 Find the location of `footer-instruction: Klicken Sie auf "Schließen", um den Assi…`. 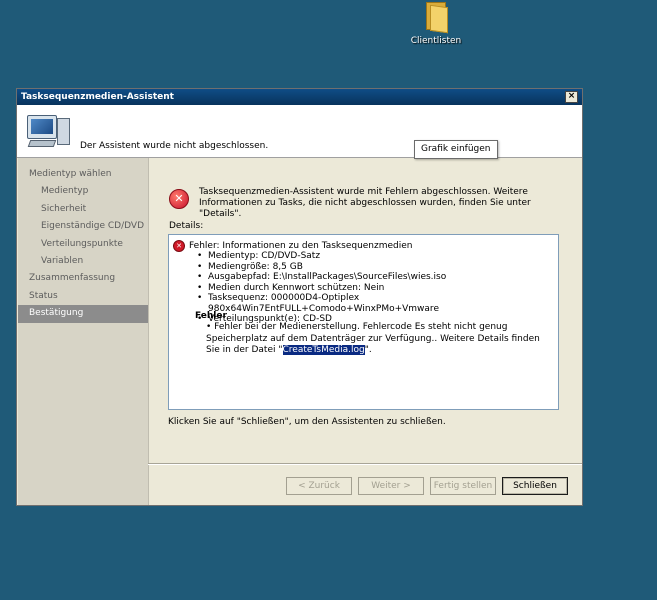

footer-instruction: Klicken Sie auf "Schließen", um den Assi… is located at coordinates (307, 422).